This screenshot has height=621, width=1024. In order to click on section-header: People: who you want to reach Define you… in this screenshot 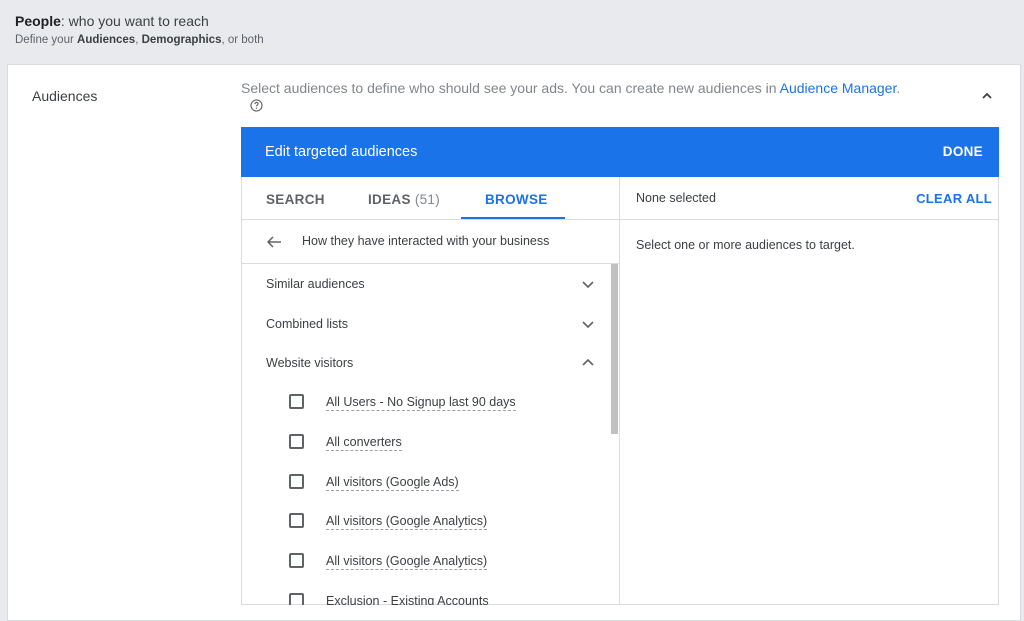, I will do `click(512, 31)`.